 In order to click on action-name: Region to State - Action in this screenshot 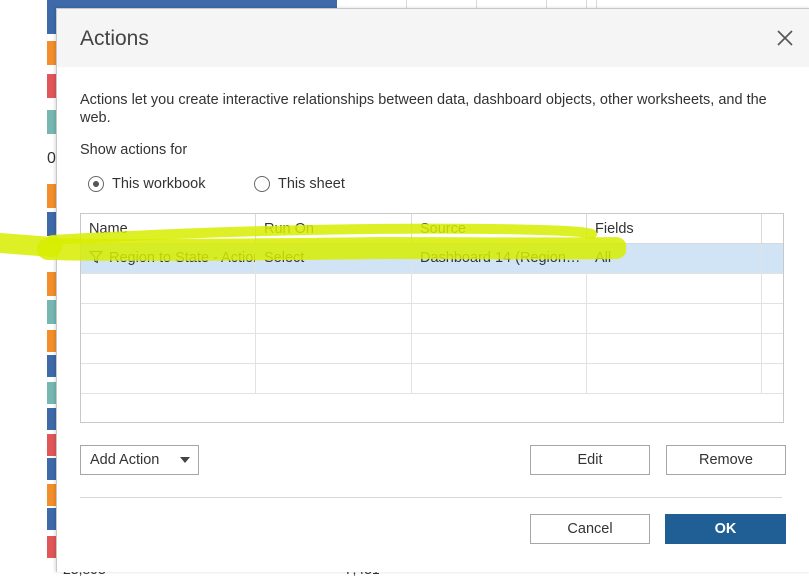, I will do `click(182, 258)`.